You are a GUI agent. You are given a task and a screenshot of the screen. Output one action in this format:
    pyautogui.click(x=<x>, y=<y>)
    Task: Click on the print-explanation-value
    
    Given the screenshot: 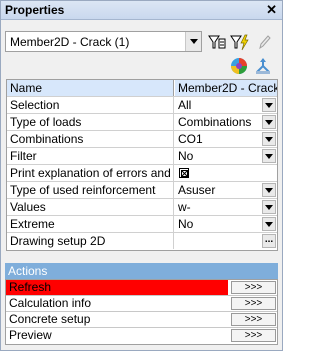 What is the action you would take?
    pyautogui.click(x=226, y=173)
    